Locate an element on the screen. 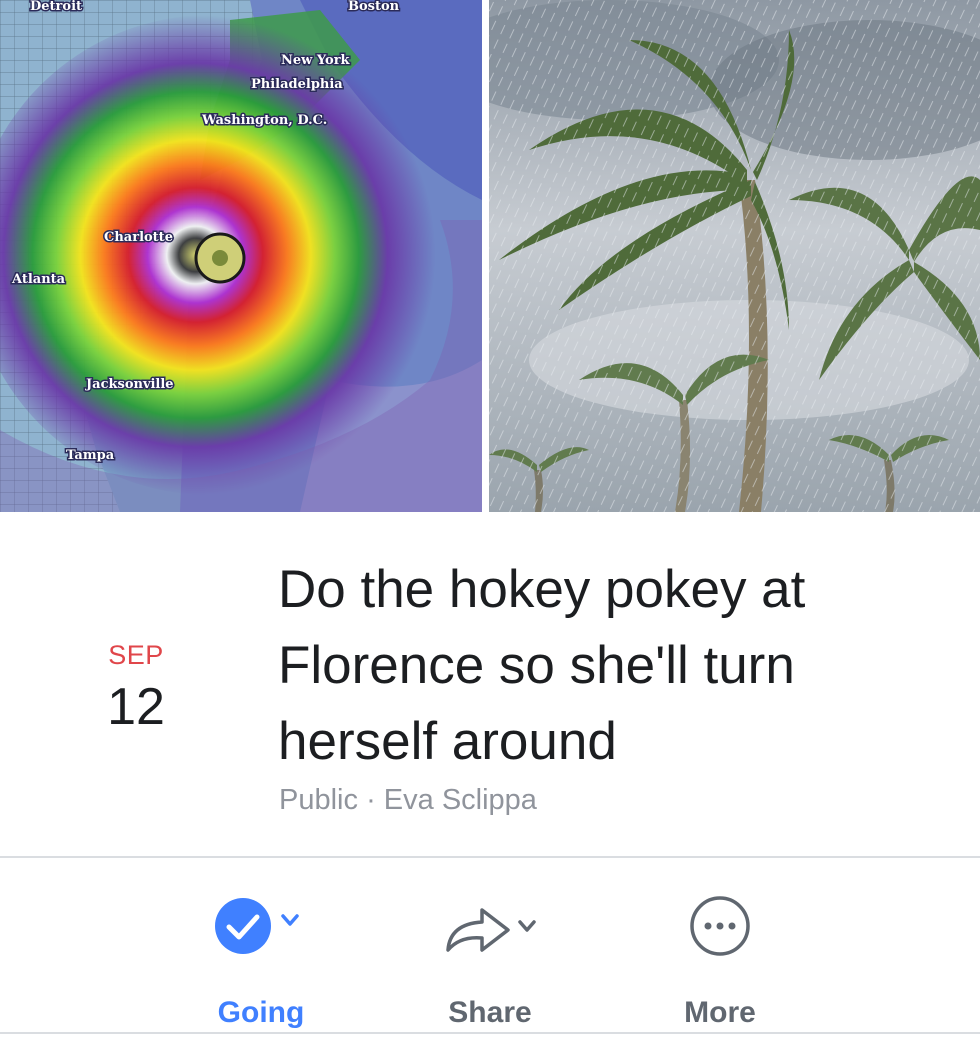  more-dots-icon is located at coordinates (720, 926).